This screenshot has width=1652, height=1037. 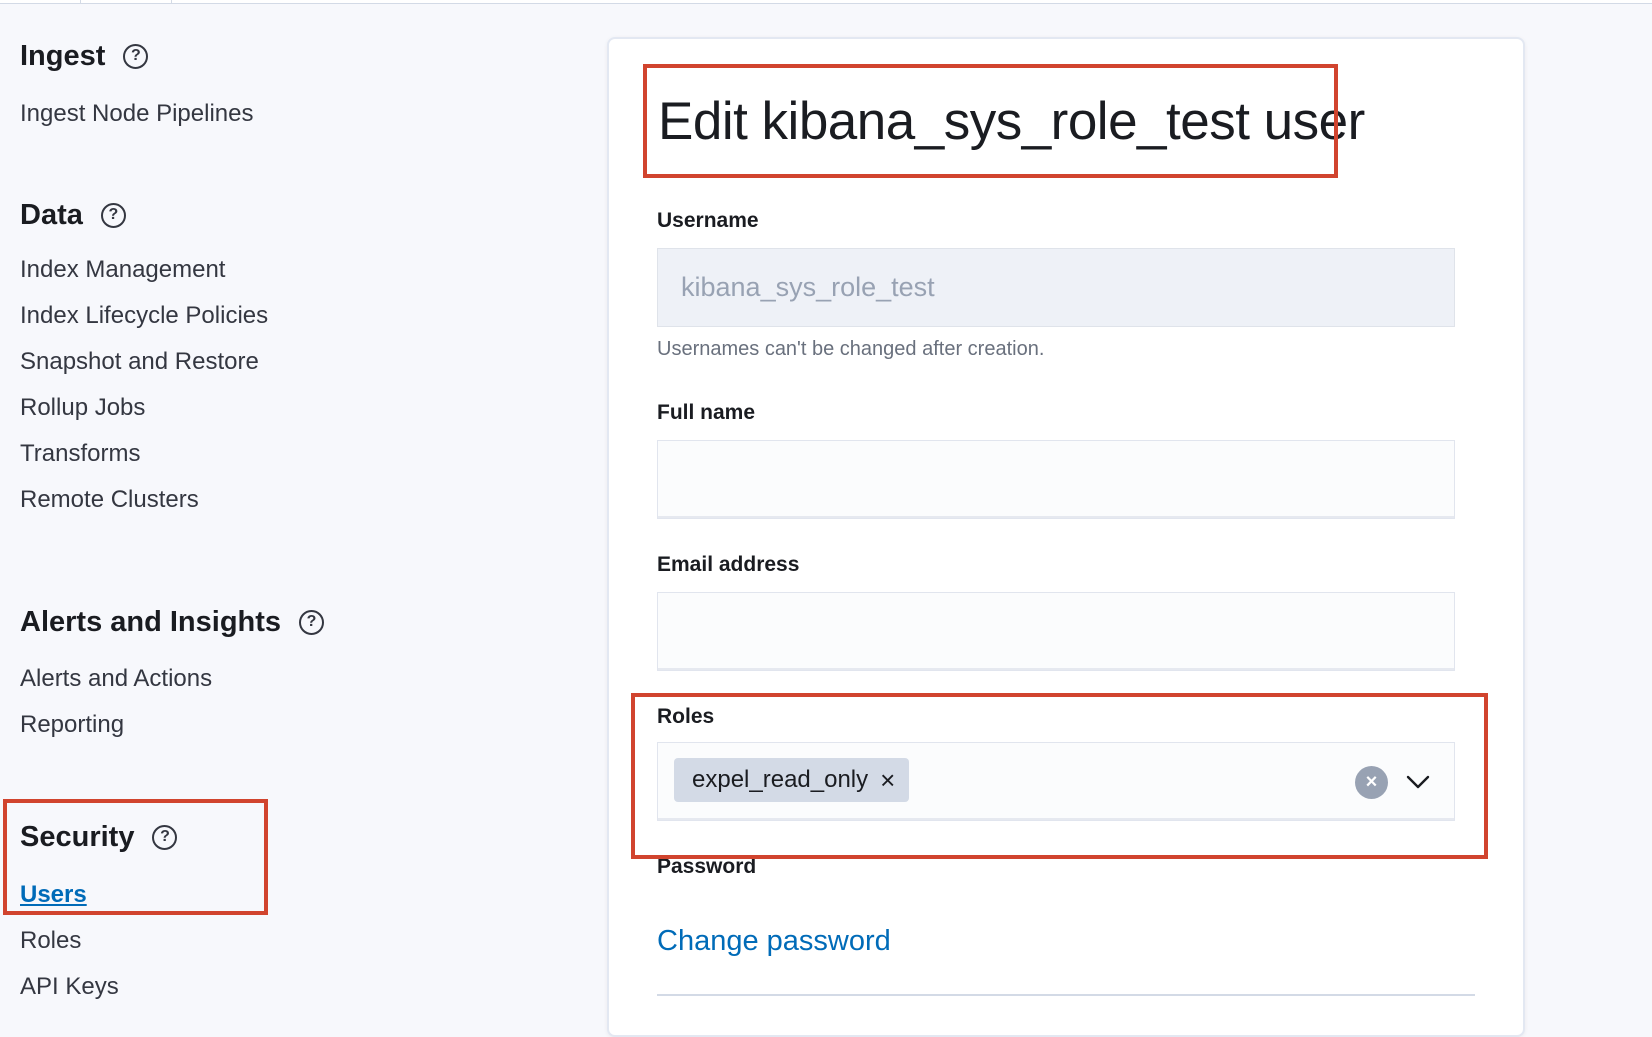 What do you see at coordinates (151, 621) in the screenshot?
I see `nav-section-title-text: Alerts and Insights` at bounding box center [151, 621].